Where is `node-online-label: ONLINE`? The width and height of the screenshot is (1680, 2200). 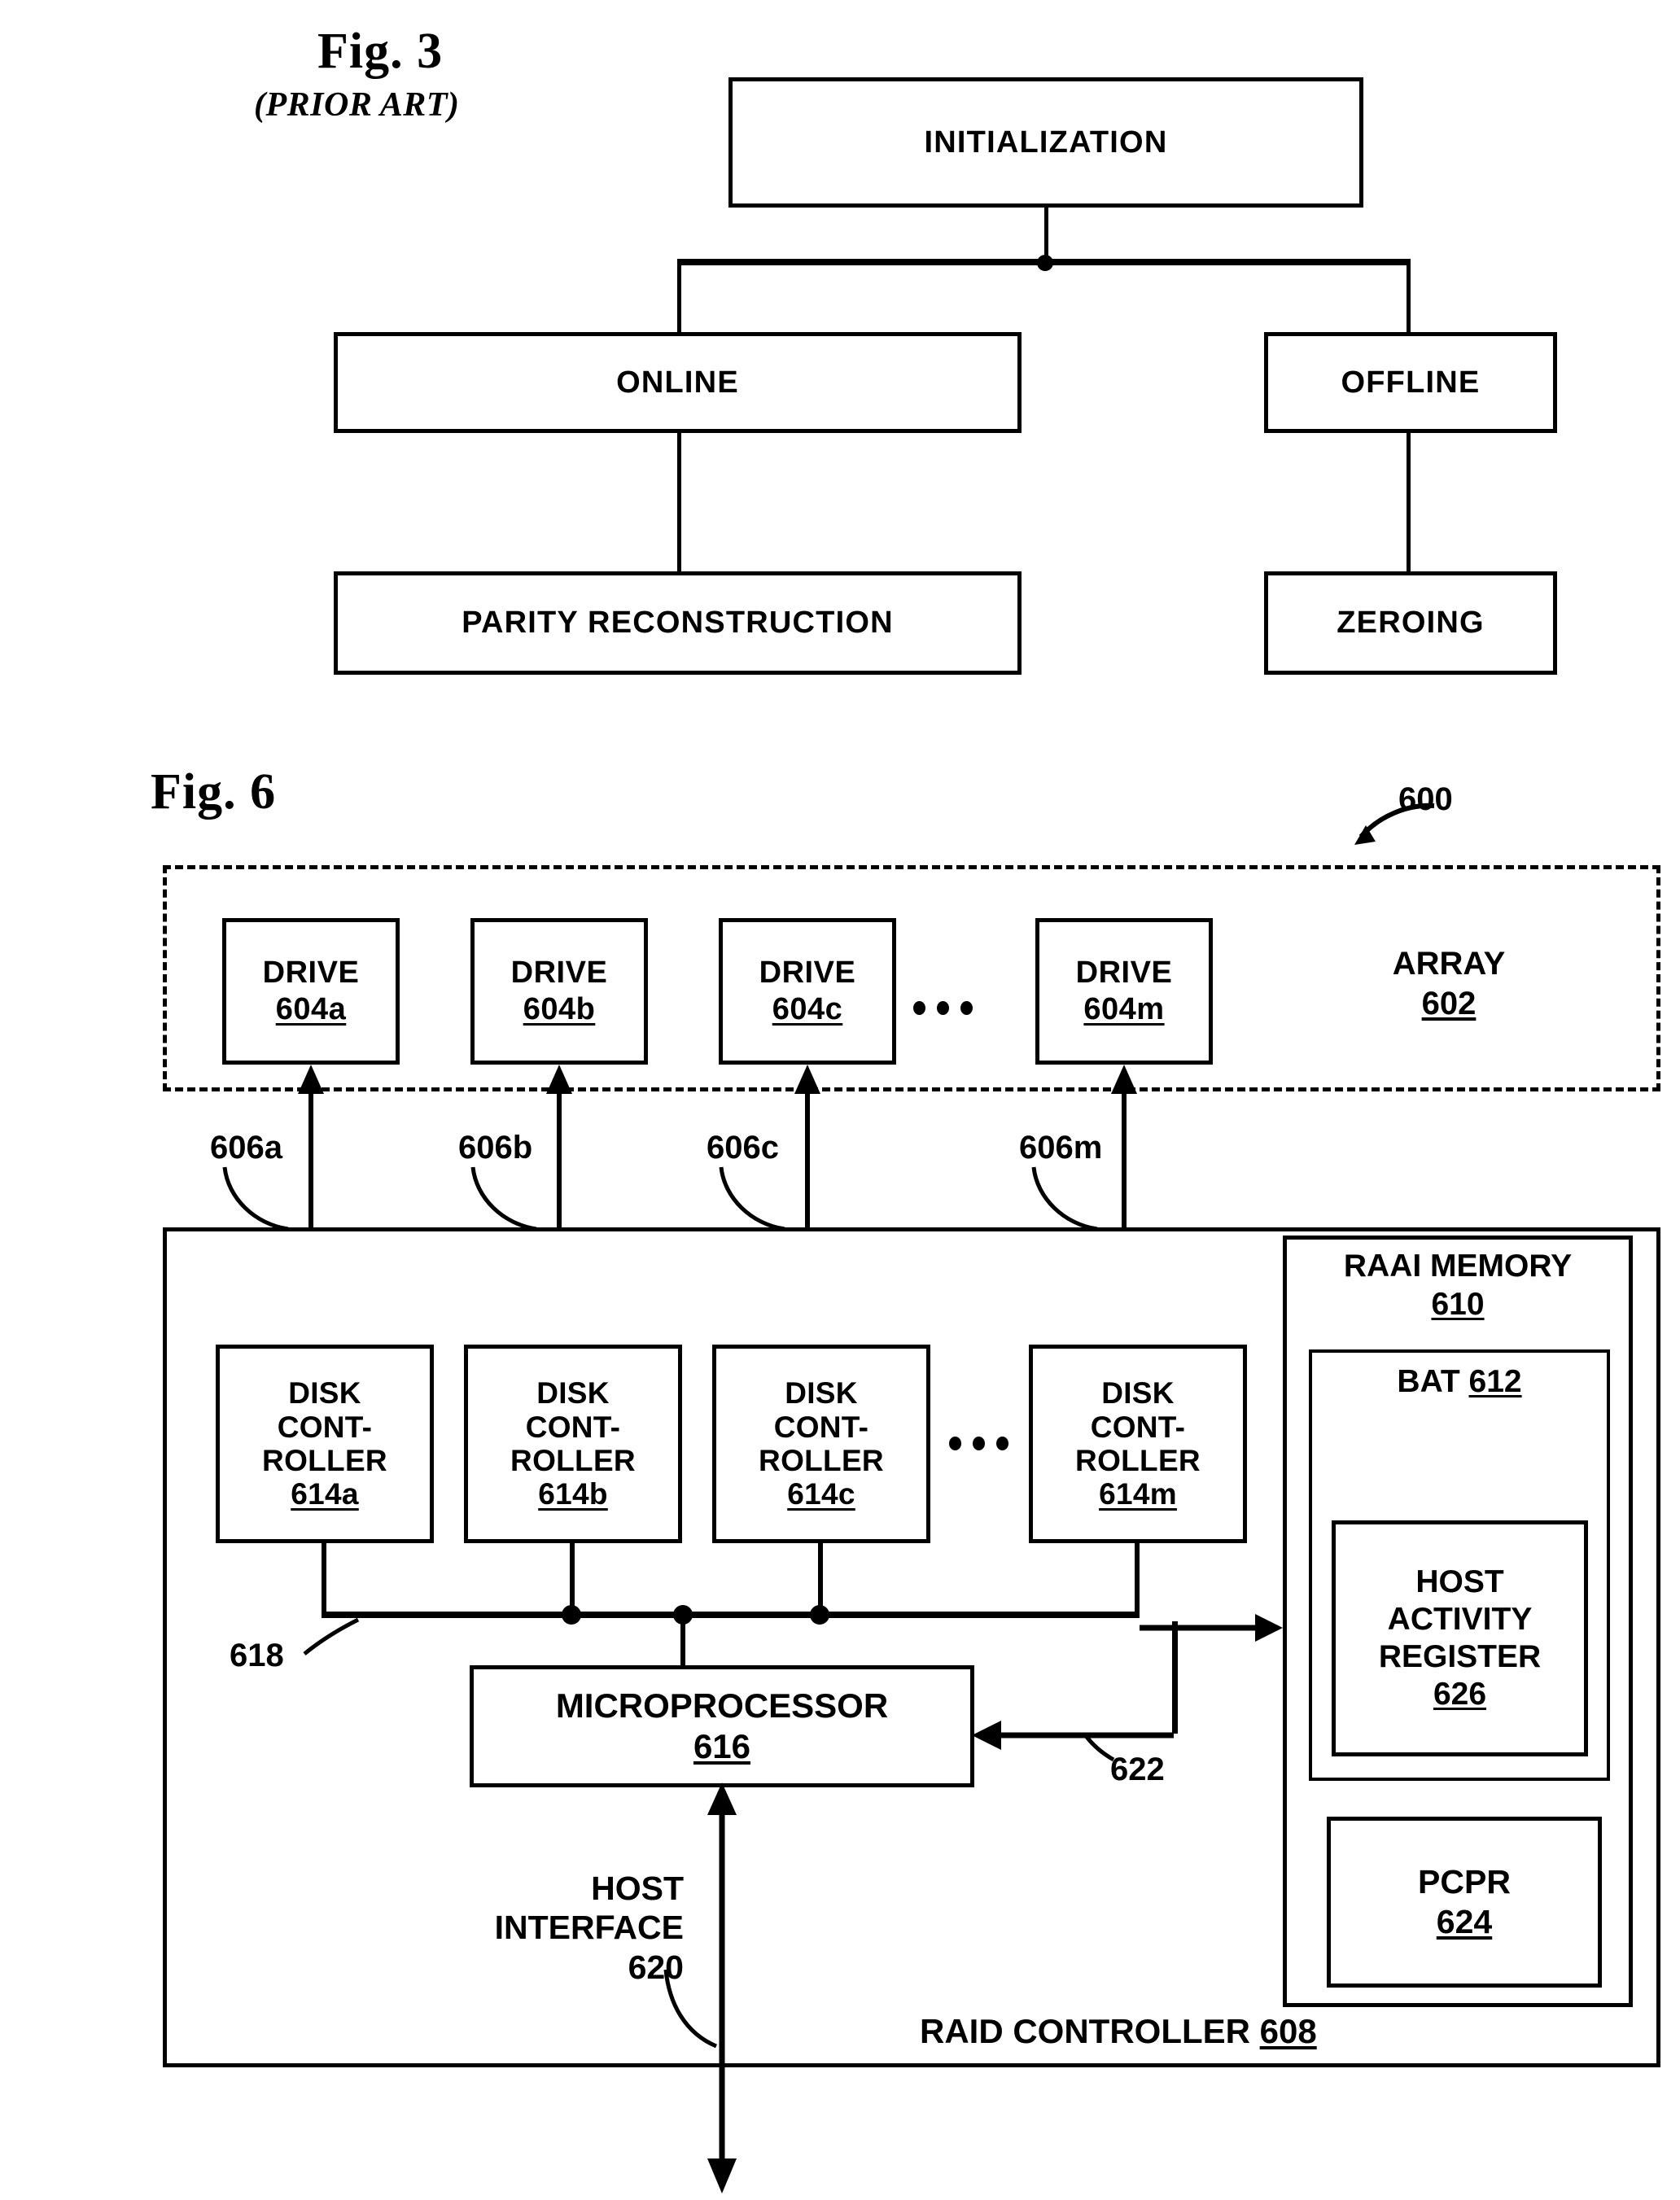
node-online-label: ONLINE is located at coordinates (677, 382).